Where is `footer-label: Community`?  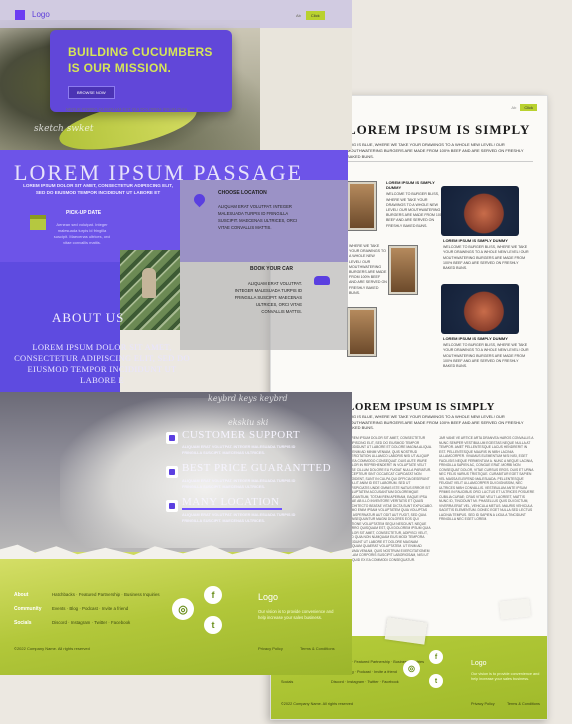
footer-label: Community is located at coordinates (28, 609).